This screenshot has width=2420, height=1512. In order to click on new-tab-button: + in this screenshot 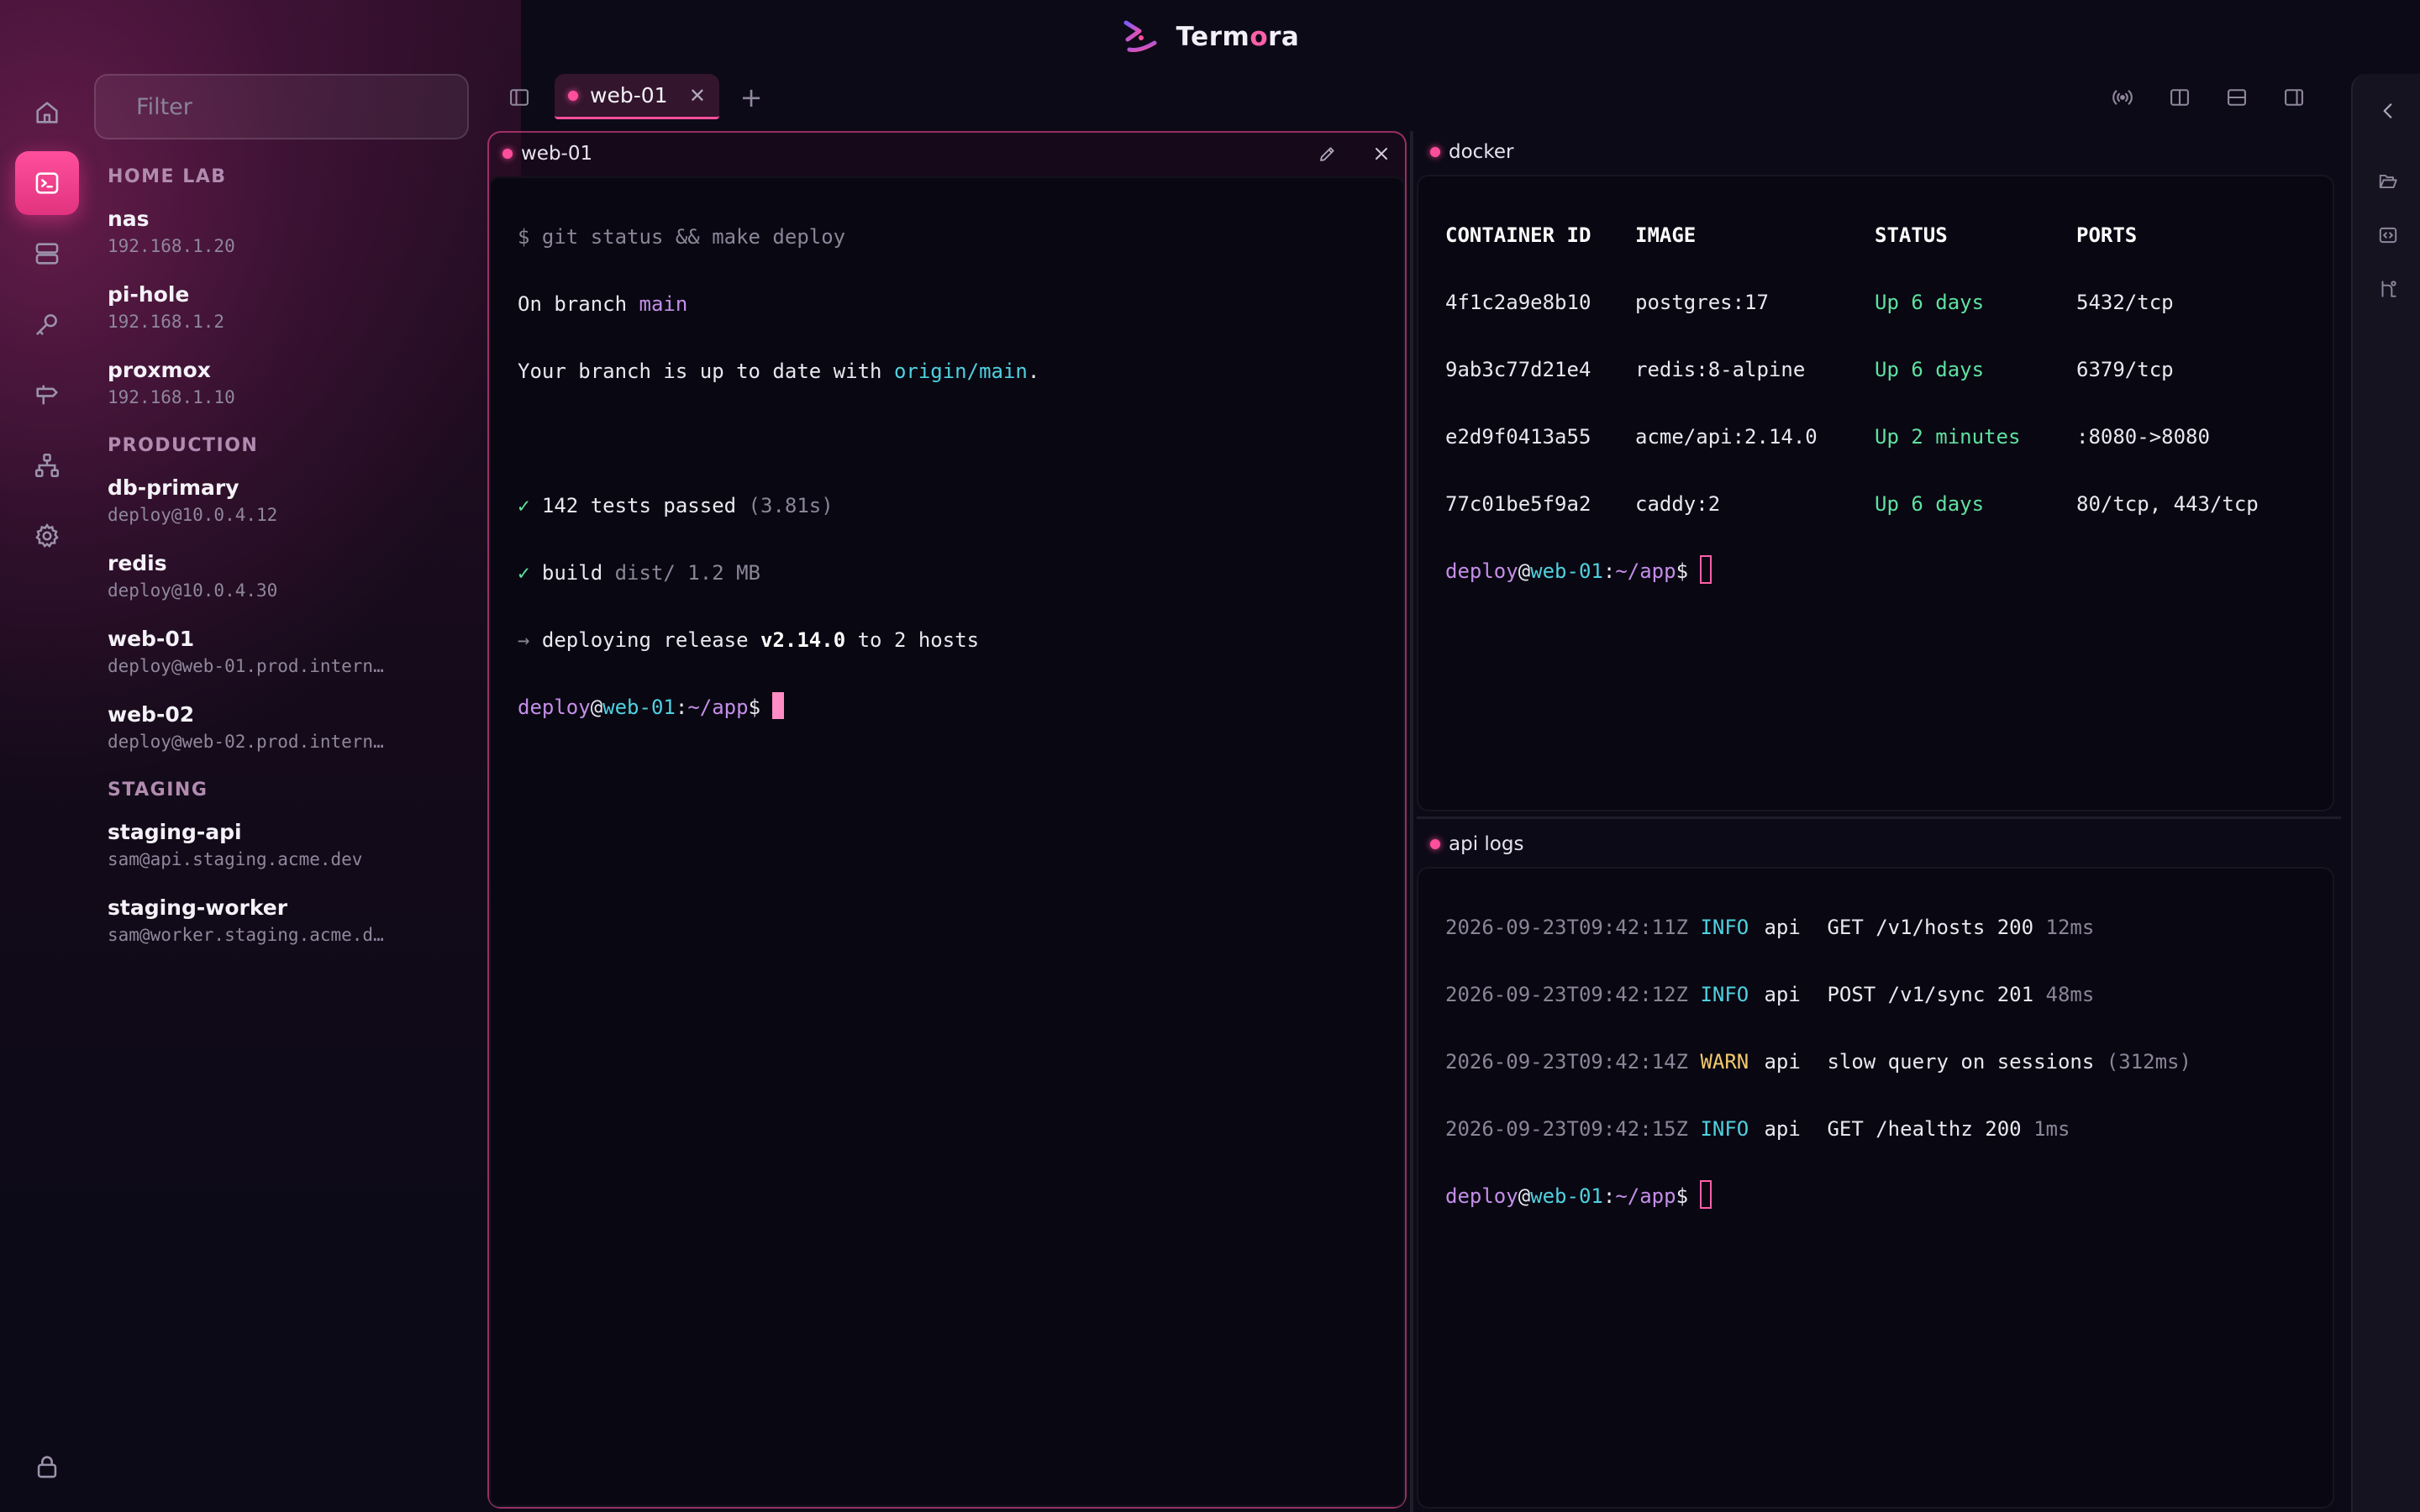, I will do `click(751, 97)`.